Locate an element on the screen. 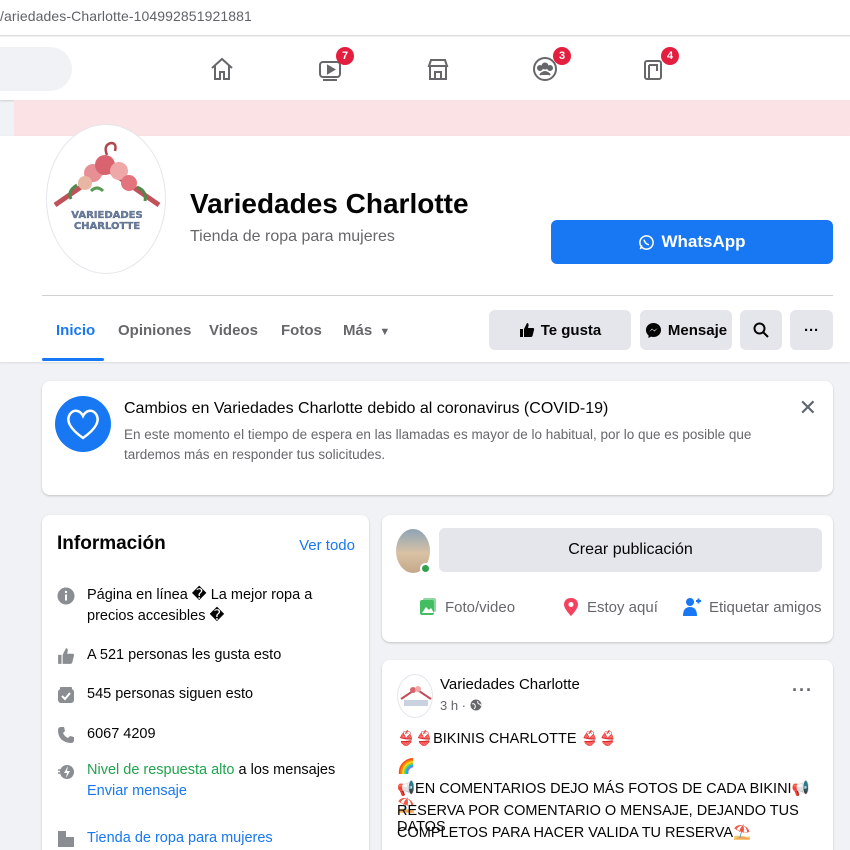 This screenshot has width=850, height=850. phone-icon is located at coordinates (66, 735).